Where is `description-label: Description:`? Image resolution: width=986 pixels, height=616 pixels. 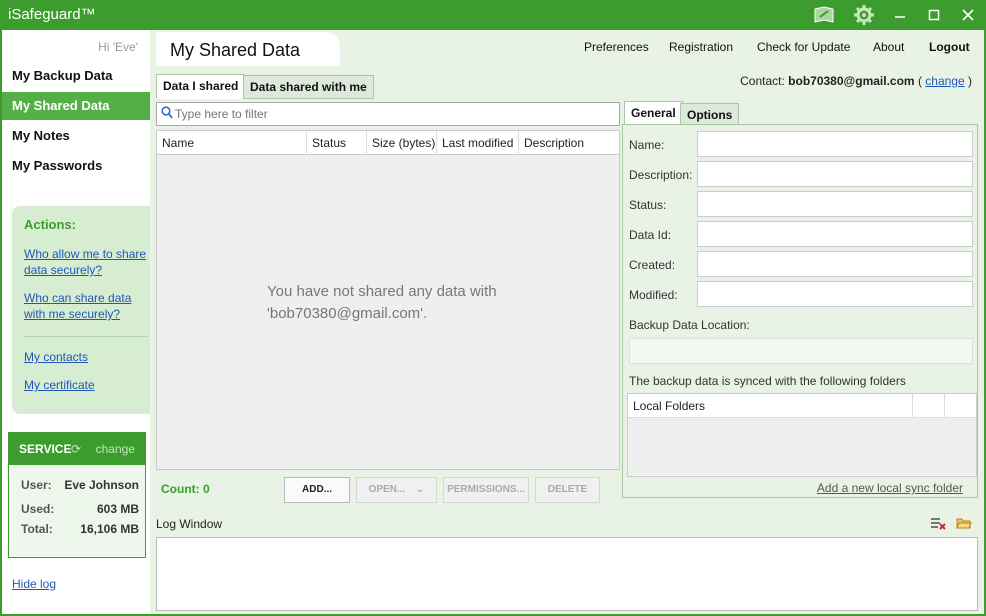 description-label: Description: is located at coordinates (661, 175).